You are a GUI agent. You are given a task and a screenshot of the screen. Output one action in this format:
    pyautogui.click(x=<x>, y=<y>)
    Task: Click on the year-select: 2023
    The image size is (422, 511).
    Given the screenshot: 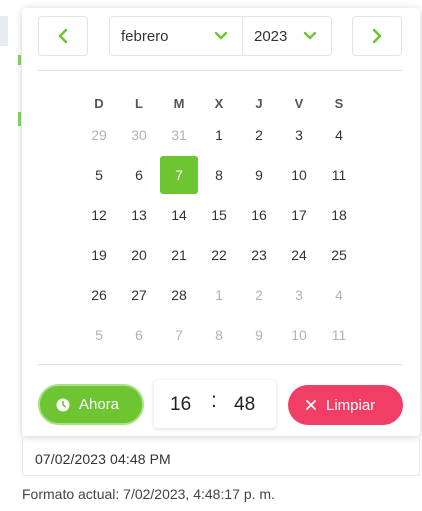 What is the action you would take?
    pyautogui.click(x=287, y=36)
    